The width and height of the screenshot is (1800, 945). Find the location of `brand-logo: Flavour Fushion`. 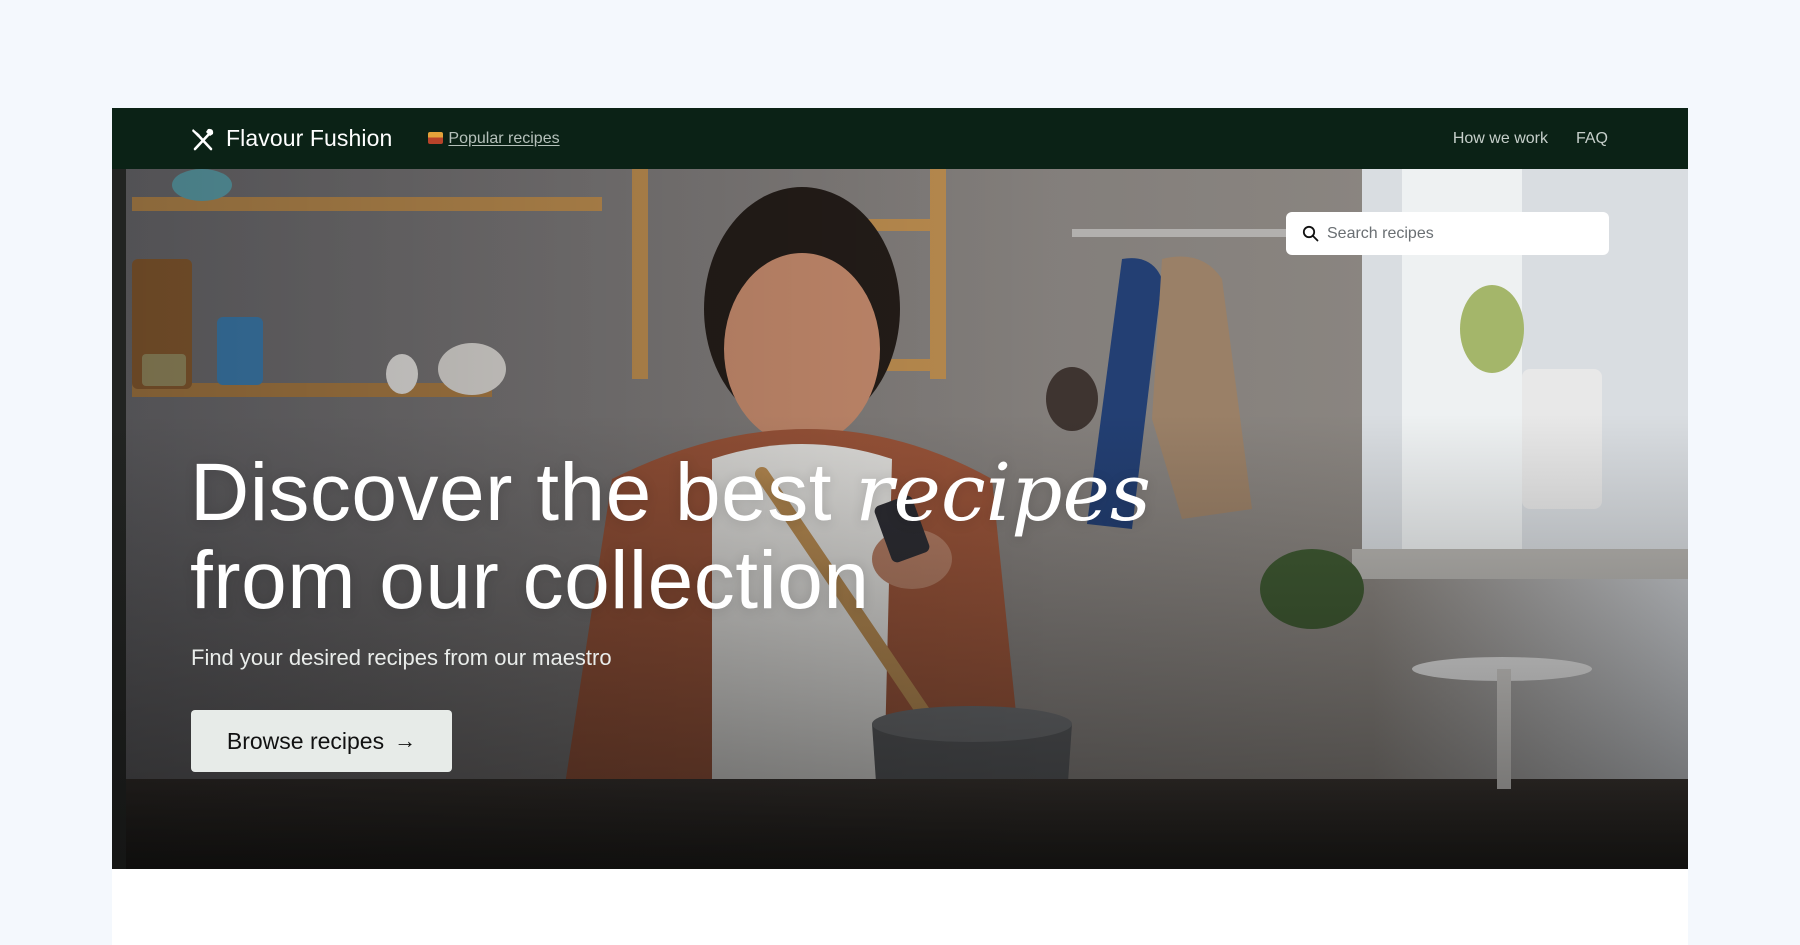

brand-logo: Flavour Fushion is located at coordinates (291, 138).